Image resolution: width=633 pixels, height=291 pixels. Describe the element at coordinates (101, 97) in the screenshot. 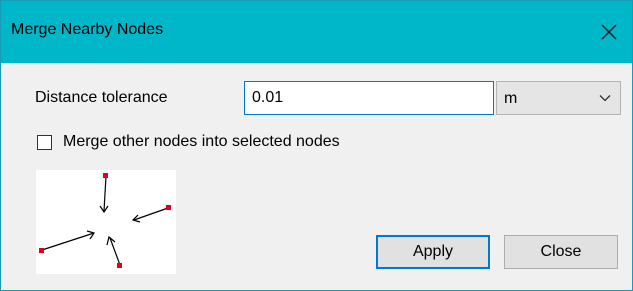

I see `distance-tolerance-label: Distance tolerance` at that location.